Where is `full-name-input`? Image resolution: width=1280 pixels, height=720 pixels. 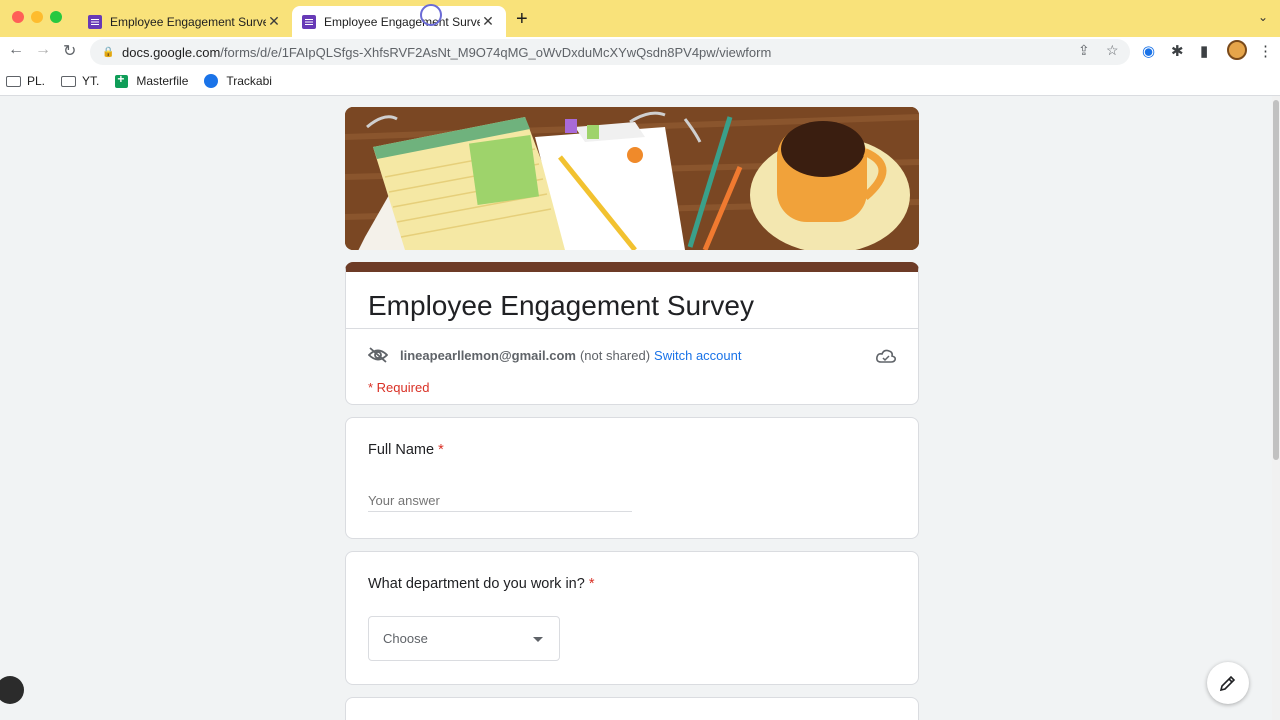 full-name-input is located at coordinates (500, 501).